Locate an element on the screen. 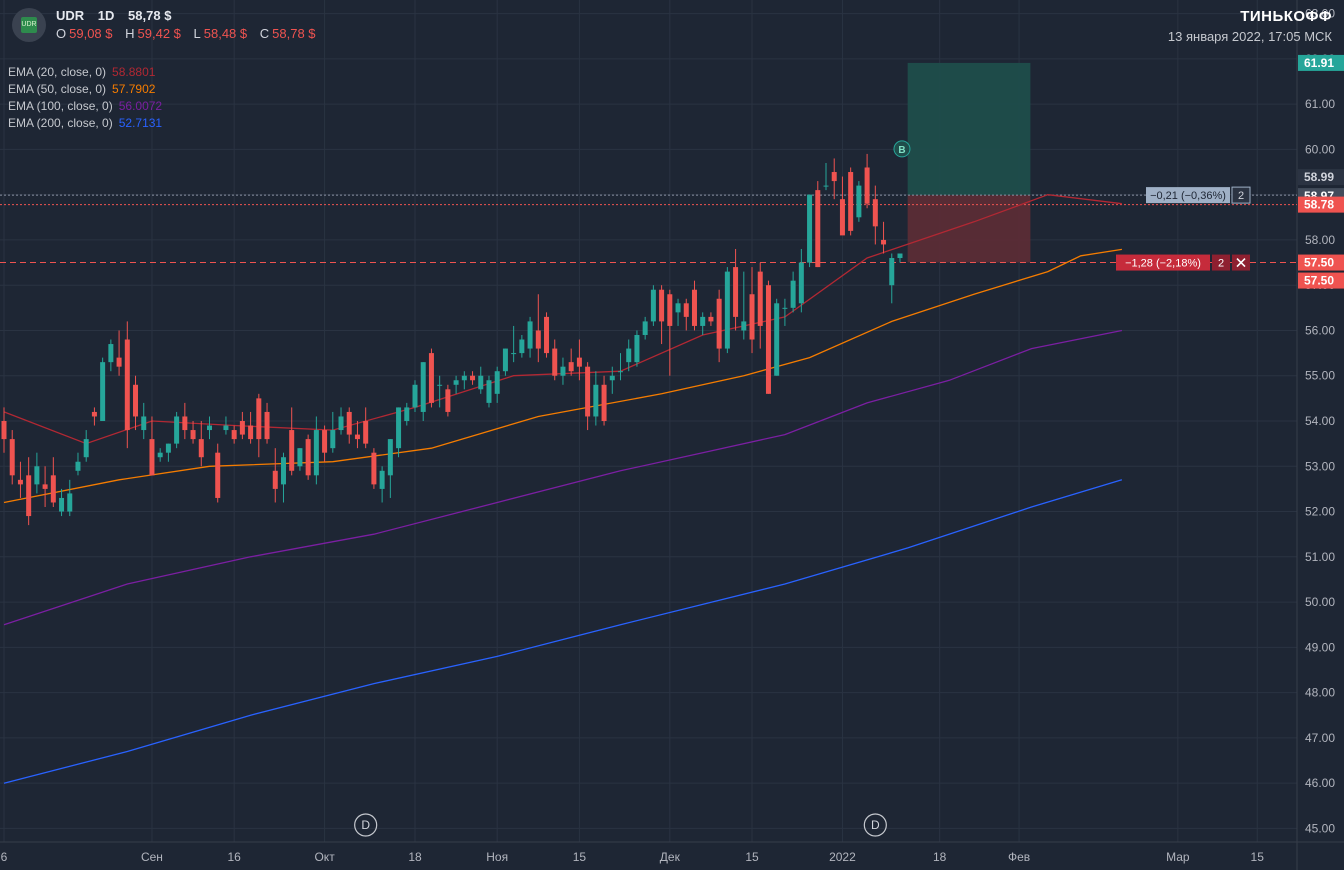 This screenshot has width=1344, height=870. x-tick-label: Дек is located at coordinates (670, 857).